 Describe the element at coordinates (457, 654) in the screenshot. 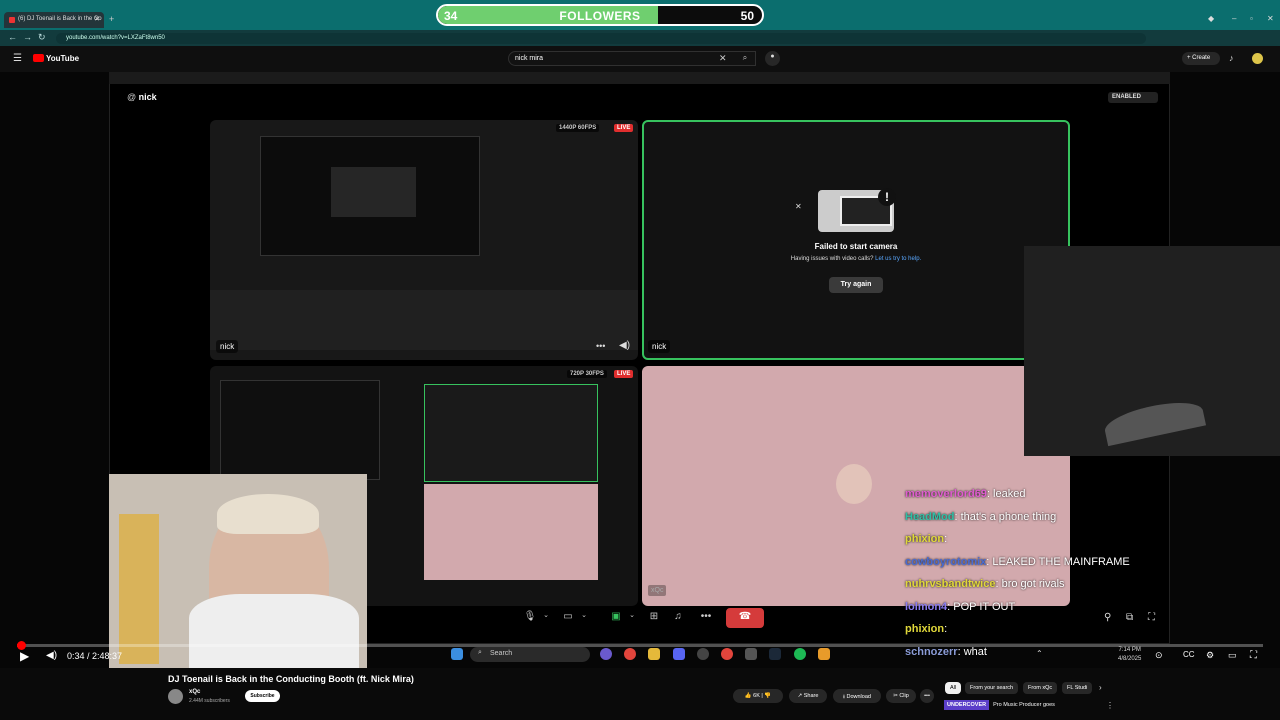

I see `windows-start-icon` at that location.